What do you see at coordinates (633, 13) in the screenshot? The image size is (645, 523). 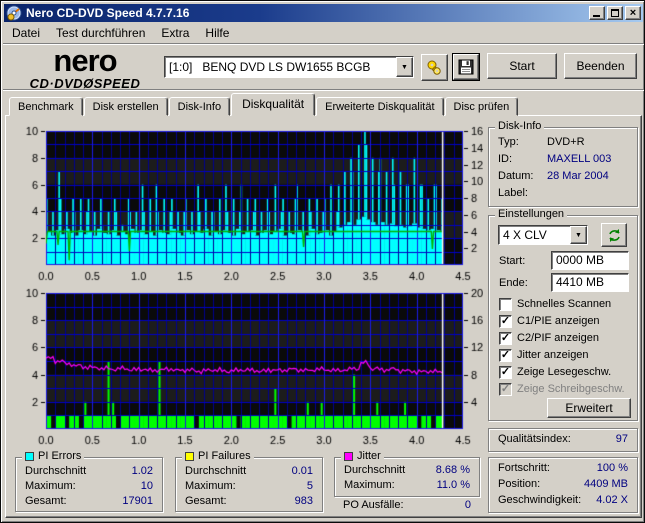 I see `close-button: ×` at bounding box center [633, 13].